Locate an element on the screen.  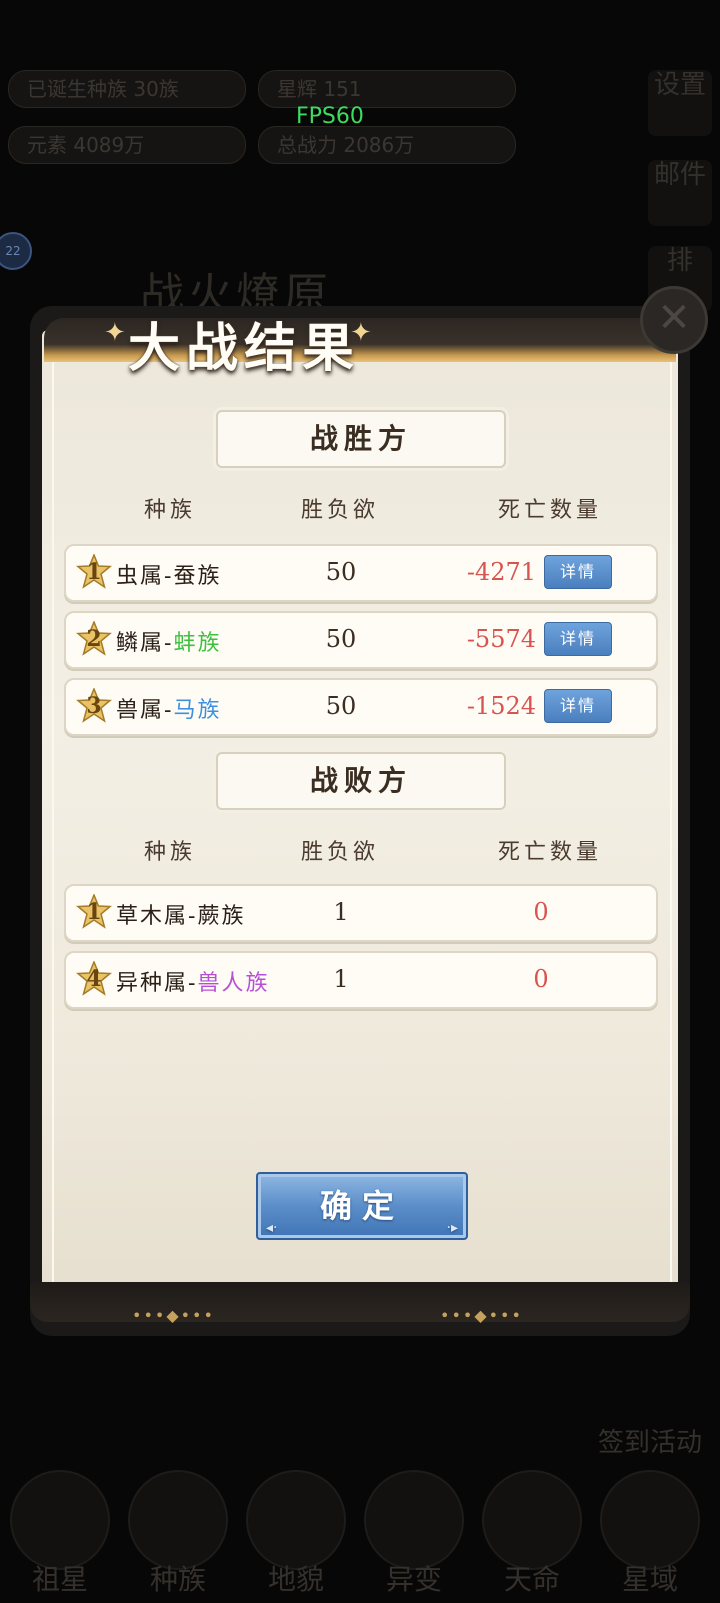
loser-section-header: 战败方 is located at coordinates (361, 781).